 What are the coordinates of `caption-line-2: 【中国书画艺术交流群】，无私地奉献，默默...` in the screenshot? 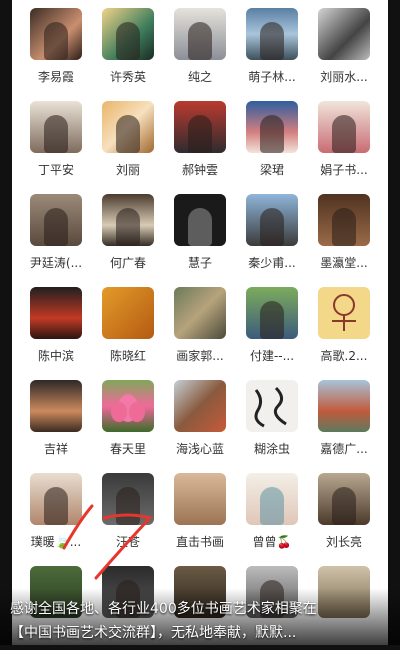 It's located at (153, 633).